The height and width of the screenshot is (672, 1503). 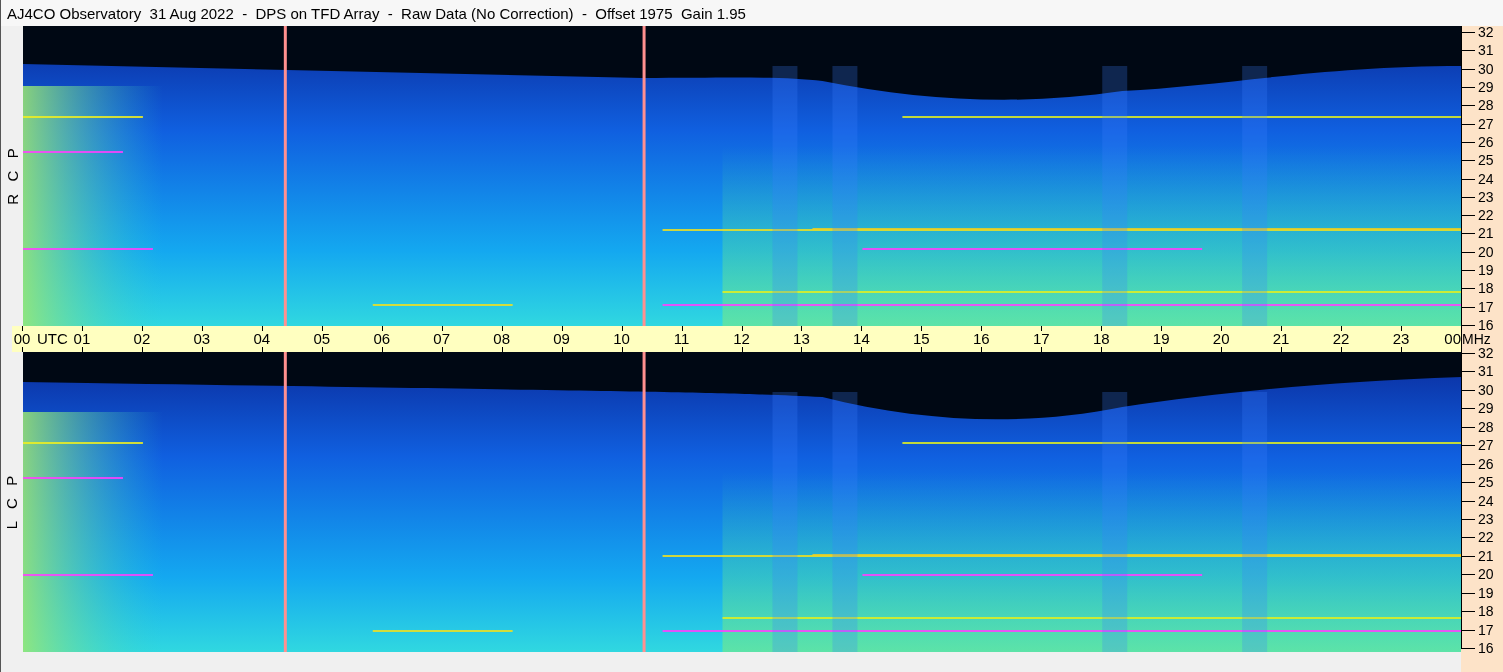 What do you see at coordinates (322, 339) in the screenshot?
I see `time-label: 05` at bounding box center [322, 339].